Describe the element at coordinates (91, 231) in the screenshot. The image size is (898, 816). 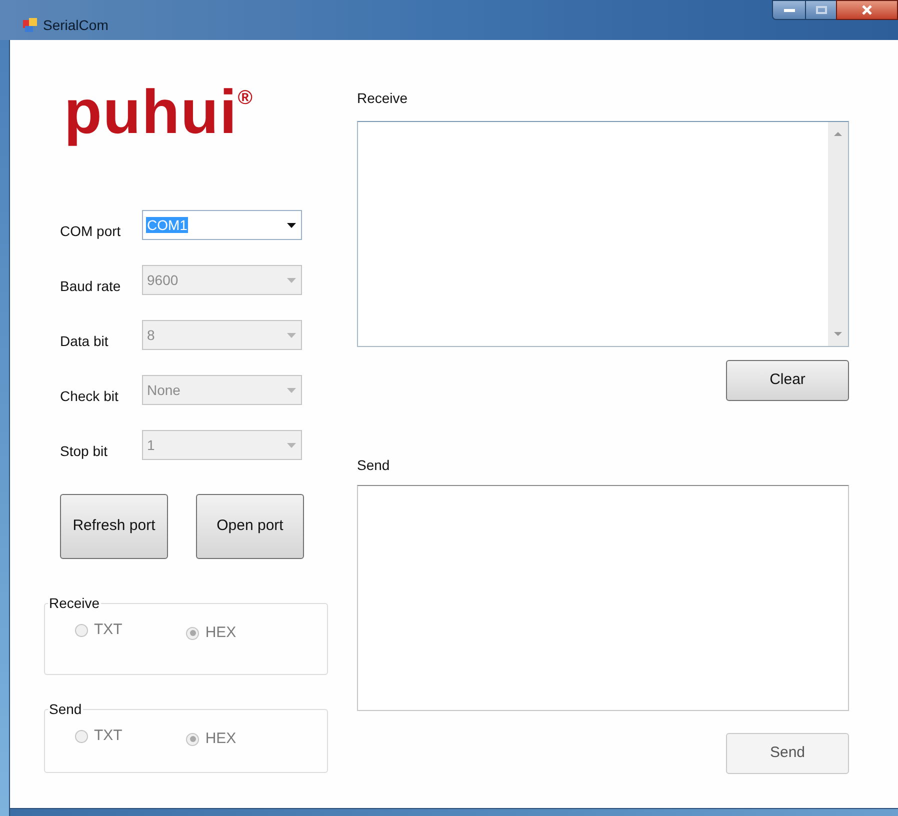
I see `field-label: COM port` at that location.